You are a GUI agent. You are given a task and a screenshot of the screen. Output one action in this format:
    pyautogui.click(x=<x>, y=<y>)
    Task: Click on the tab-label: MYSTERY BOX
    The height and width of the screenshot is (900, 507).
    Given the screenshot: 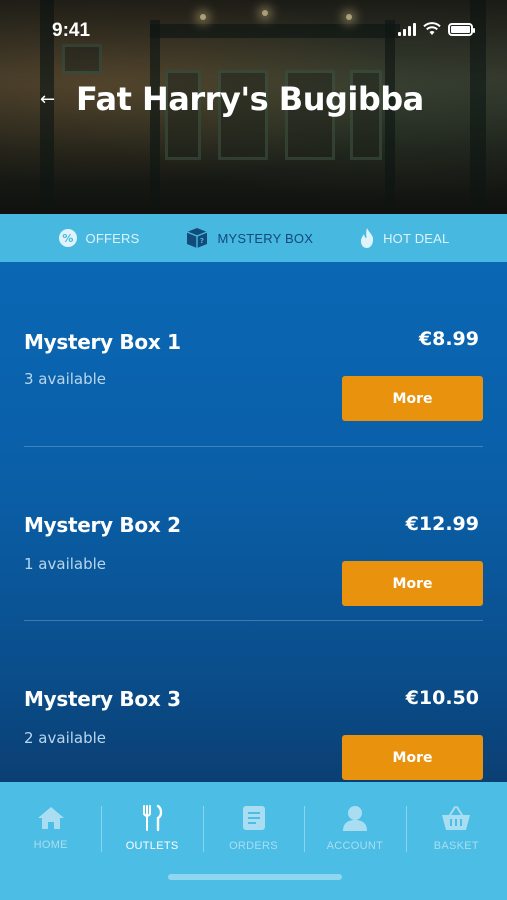 What is the action you would take?
    pyautogui.click(x=265, y=238)
    